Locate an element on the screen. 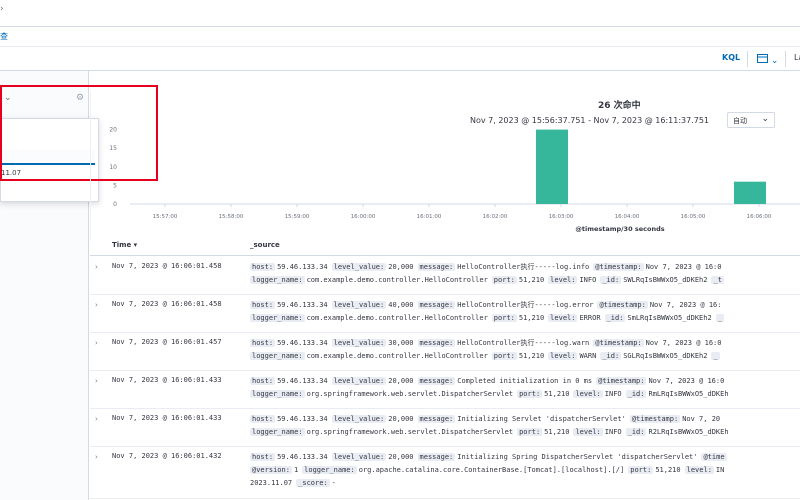 The width and height of the screenshot is (800, 500). field-key: @time is located at coordinates (714, 457).